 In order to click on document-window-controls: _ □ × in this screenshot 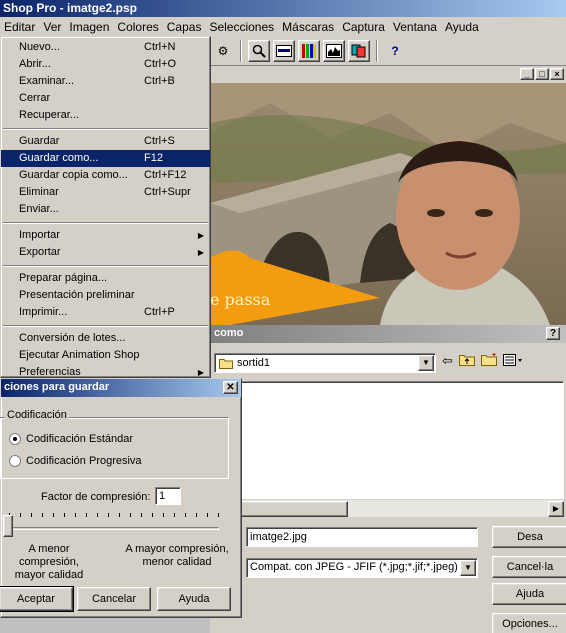, I will do `click(542, 74)`.